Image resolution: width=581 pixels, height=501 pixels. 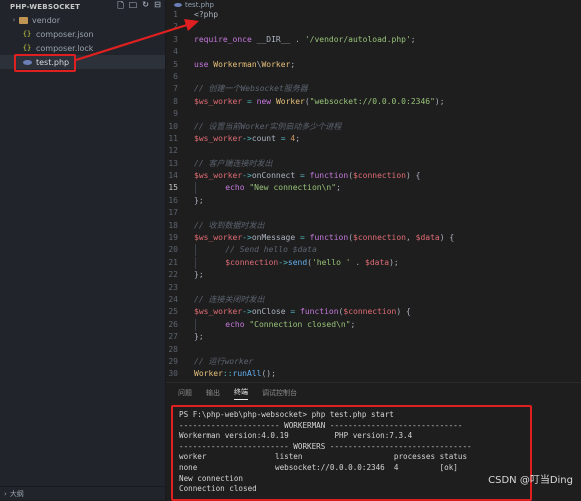 I want to click on panel-tabs: 问题 输出 终端 调试控制台, so click(x=373, y=393).